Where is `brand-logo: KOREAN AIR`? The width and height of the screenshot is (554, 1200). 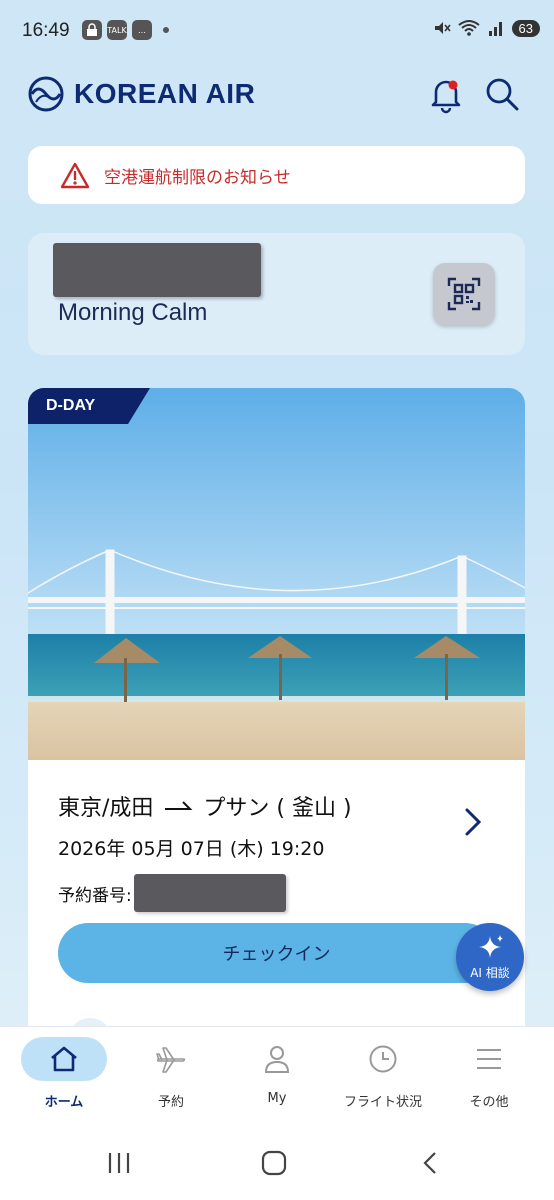 brand-logo: KOREAN AIR is located at coordinates (141, 94).